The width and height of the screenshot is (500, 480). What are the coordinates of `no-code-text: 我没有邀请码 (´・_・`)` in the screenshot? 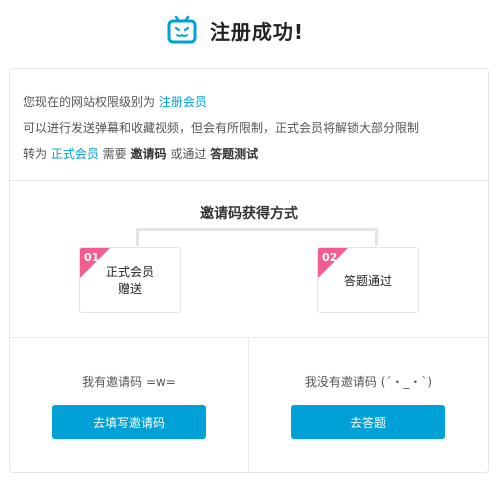 It's located at (368, 382).